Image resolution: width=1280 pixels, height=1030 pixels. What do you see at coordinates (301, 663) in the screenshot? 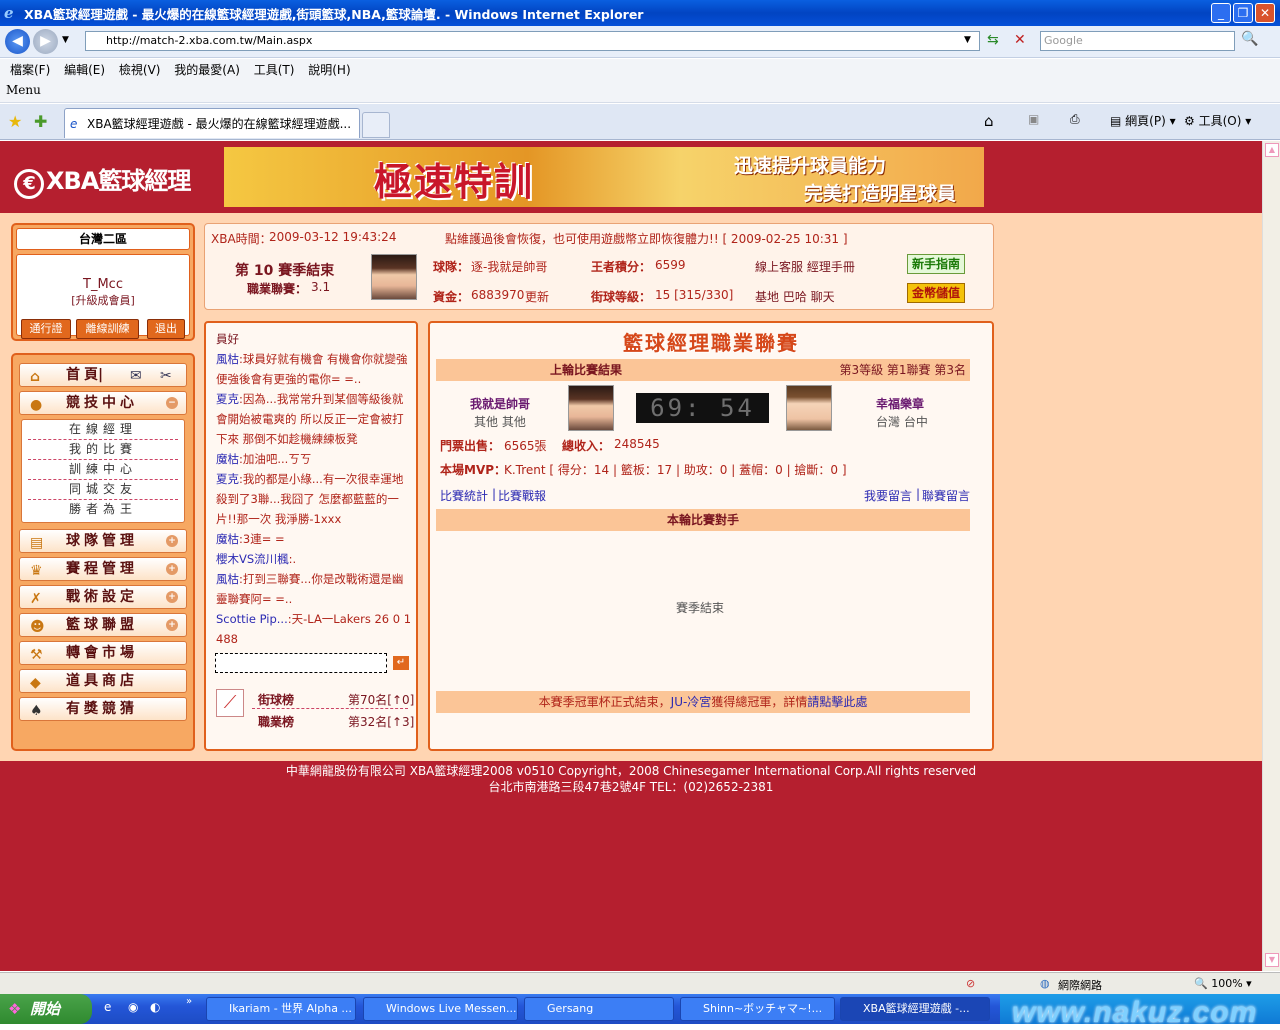
I see `chat-input` at bounding box center [301, 663].